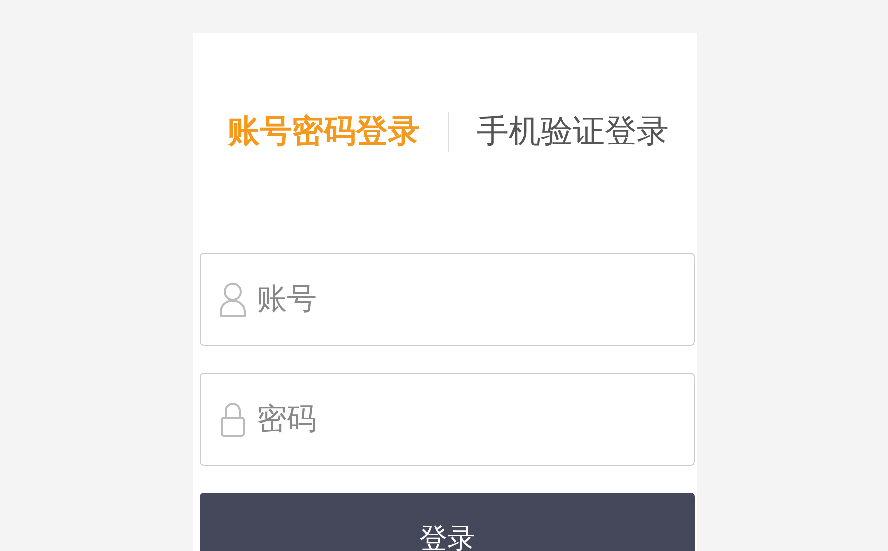  Describe the element at coordinates (573, 132) in the screenshot. I see `login-tab: 手机验证登录` at that location.